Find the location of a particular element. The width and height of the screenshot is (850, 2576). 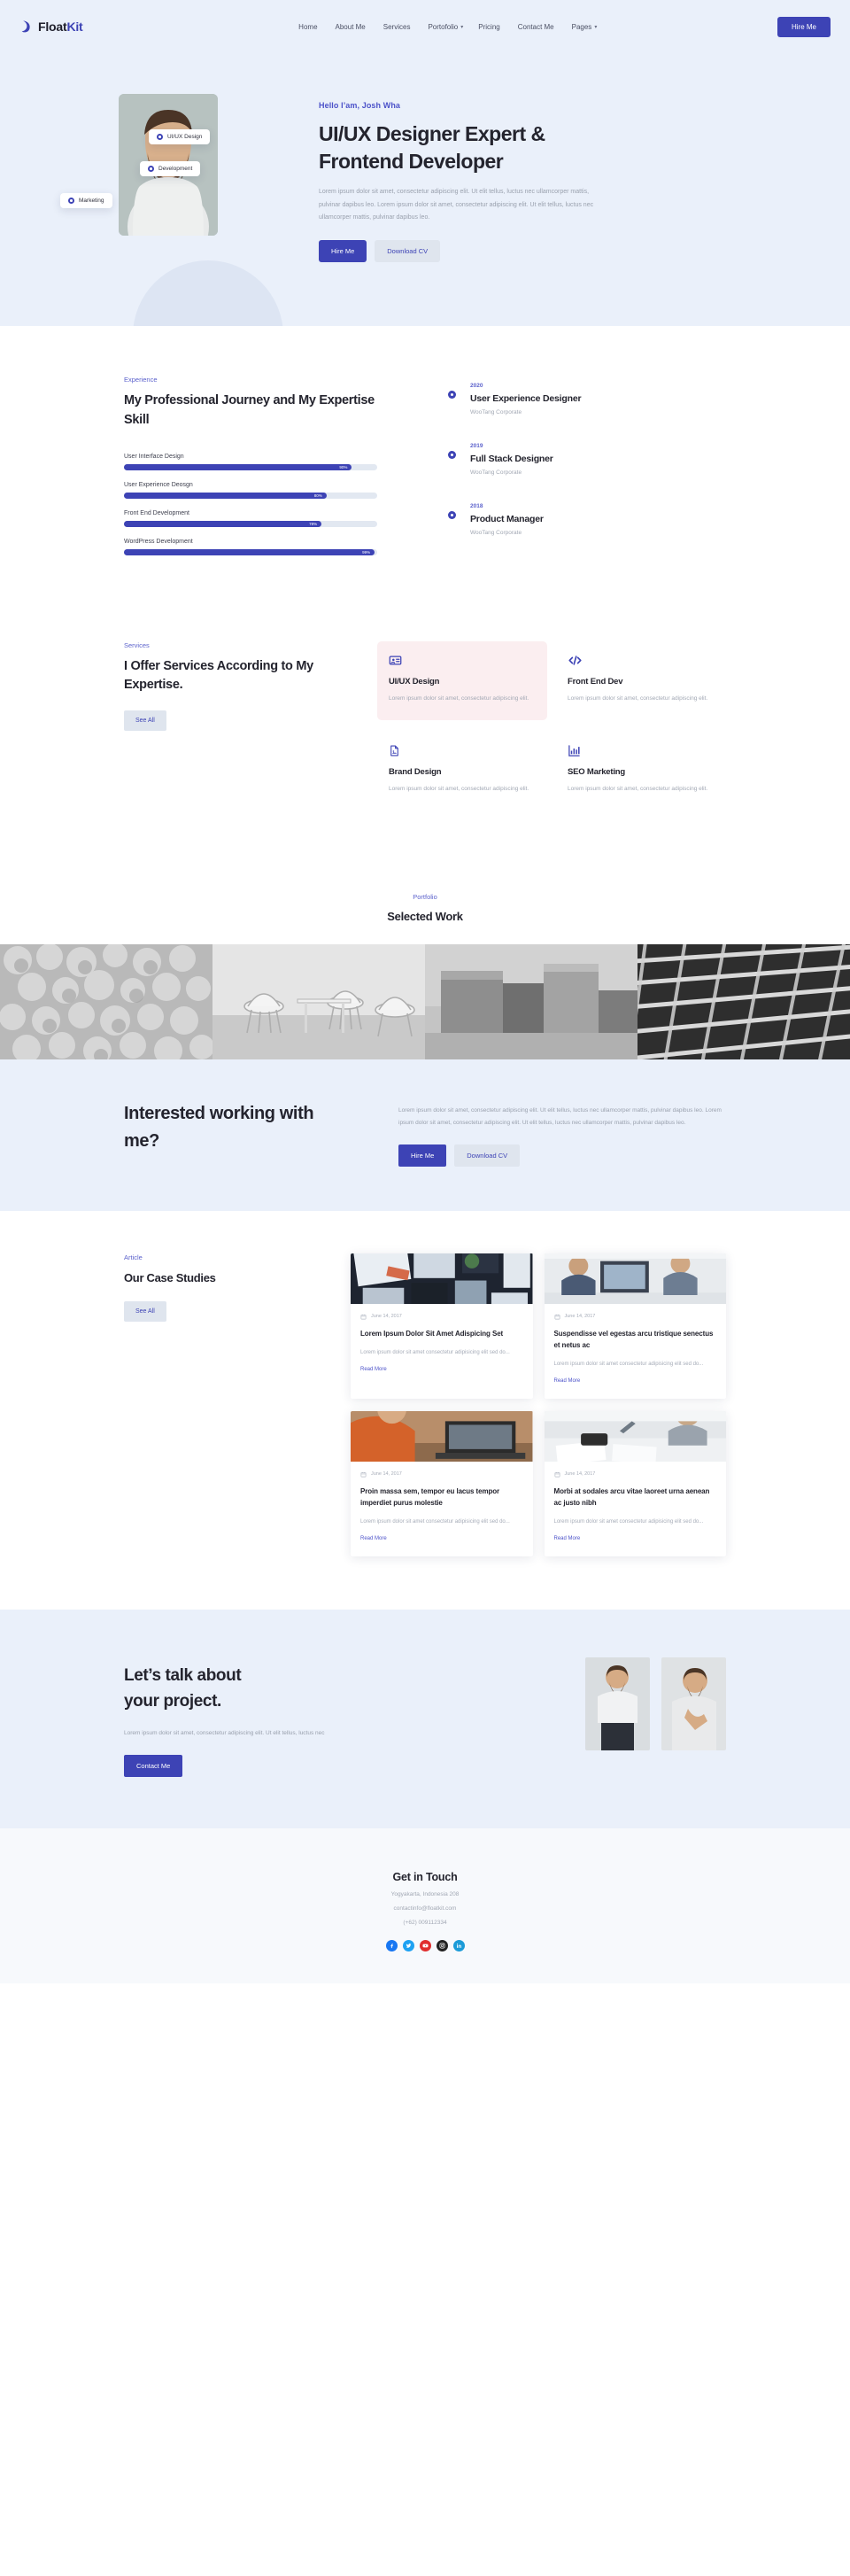

nav-item-pages: Pages ▾ is located at coordinates (585, 27).